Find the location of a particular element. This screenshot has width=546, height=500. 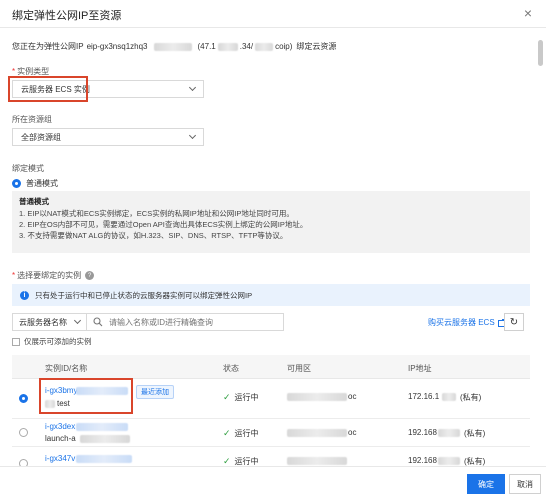

only-addable-checkbox: 仅展示可添加的实例 is located at coordinates (52, 341).